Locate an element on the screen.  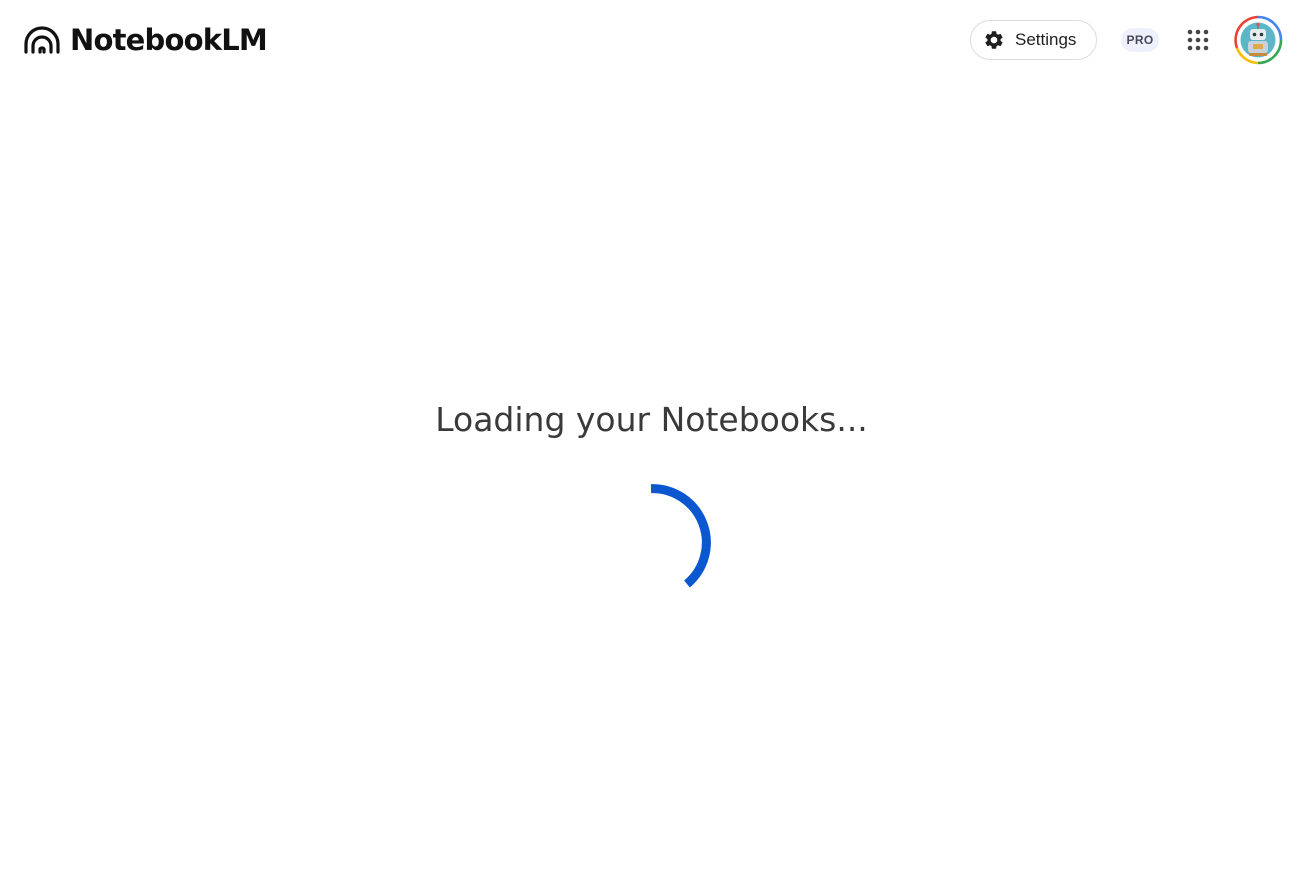
app-name: NotebookLM is located at coordinates (169, 40).